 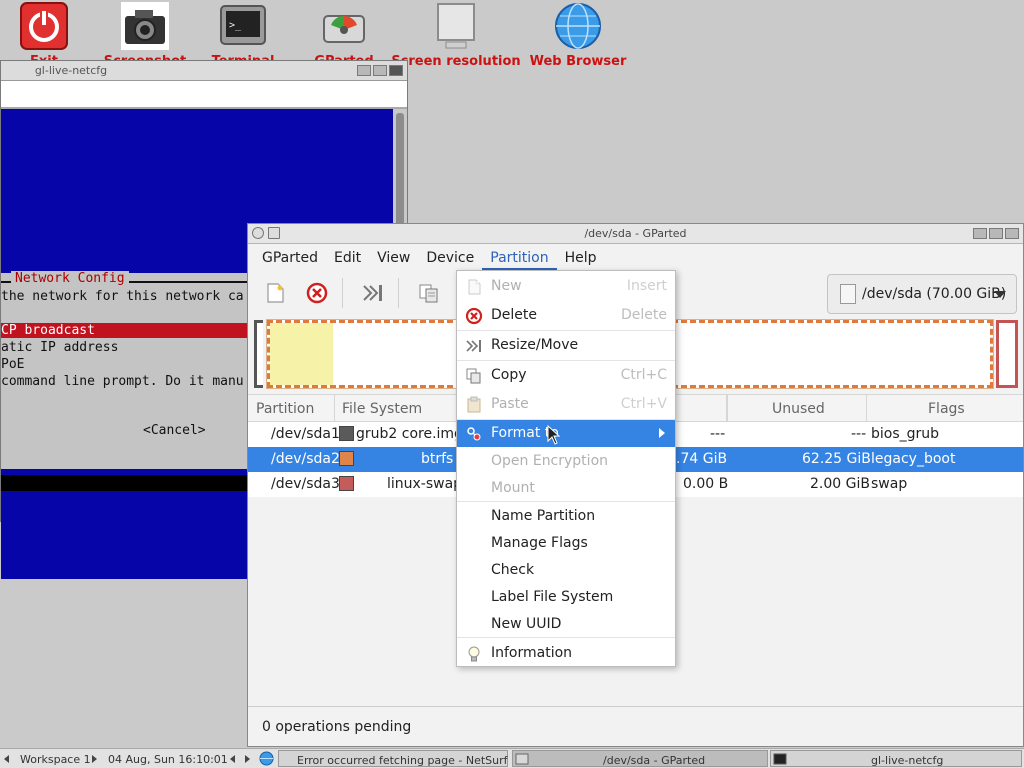 What do you see at coordinates (934, 294) in the screenshot?
I see `device-label: /dev/sda (70.00 GiB)` at bounding box center [934, 294].